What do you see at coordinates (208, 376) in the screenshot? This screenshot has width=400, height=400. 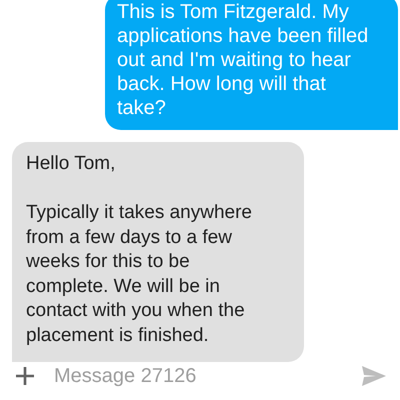 I see `message-field: Message 27126` at bounding box center [208, 376].